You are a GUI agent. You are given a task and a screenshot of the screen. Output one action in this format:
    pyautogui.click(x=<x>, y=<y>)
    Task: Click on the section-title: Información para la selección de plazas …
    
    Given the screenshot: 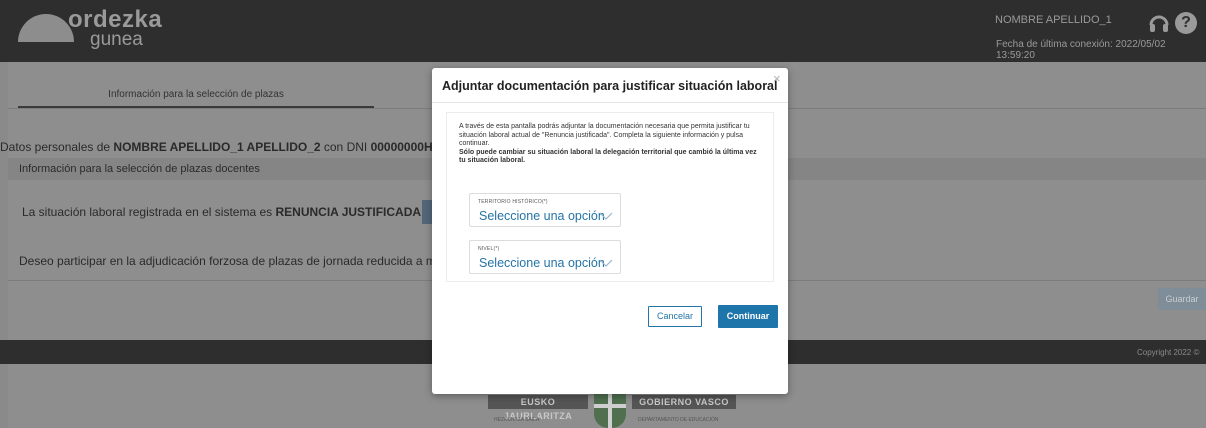 What is the action you would take?
    pyautogui.click(x=139, y=169)
    